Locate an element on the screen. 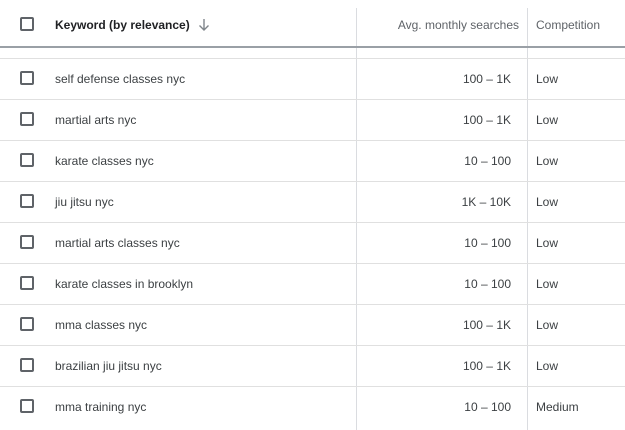 This screenshot has width=625, height=430. competition-column-header: Competition is located at coordinates (568, 25).